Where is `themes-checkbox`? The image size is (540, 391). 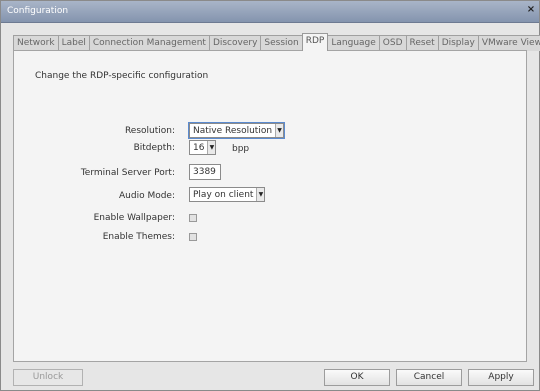
themes-checkbox is located at coordinates (193, 237).